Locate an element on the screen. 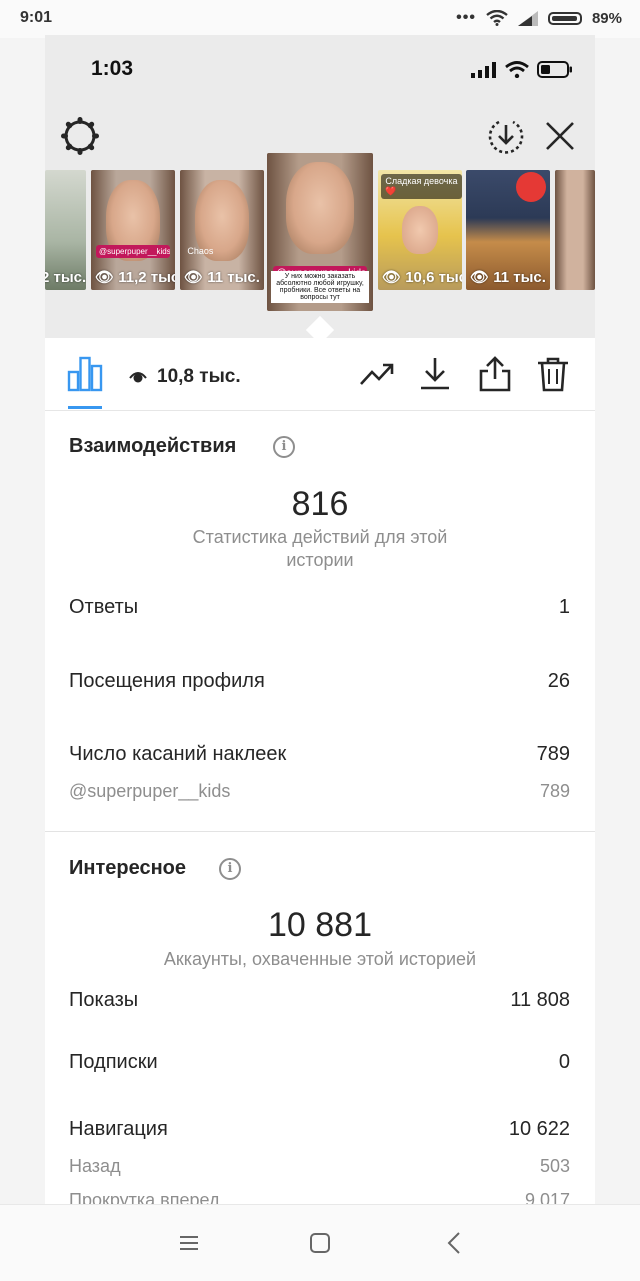  battery-percent: 89% is located at coordinates (606, 18).